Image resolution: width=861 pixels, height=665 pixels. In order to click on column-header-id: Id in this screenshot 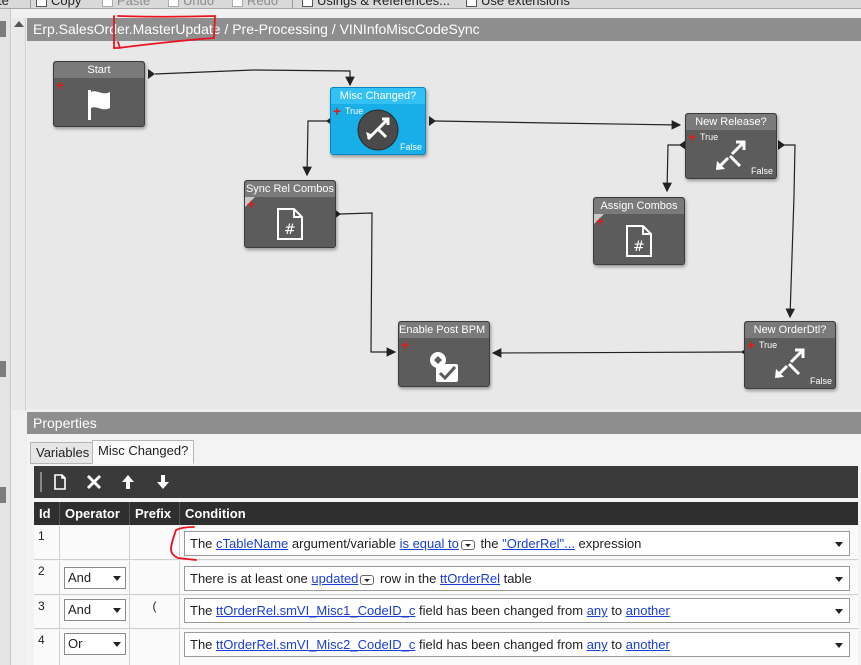, I will do `click(47, 513)`.